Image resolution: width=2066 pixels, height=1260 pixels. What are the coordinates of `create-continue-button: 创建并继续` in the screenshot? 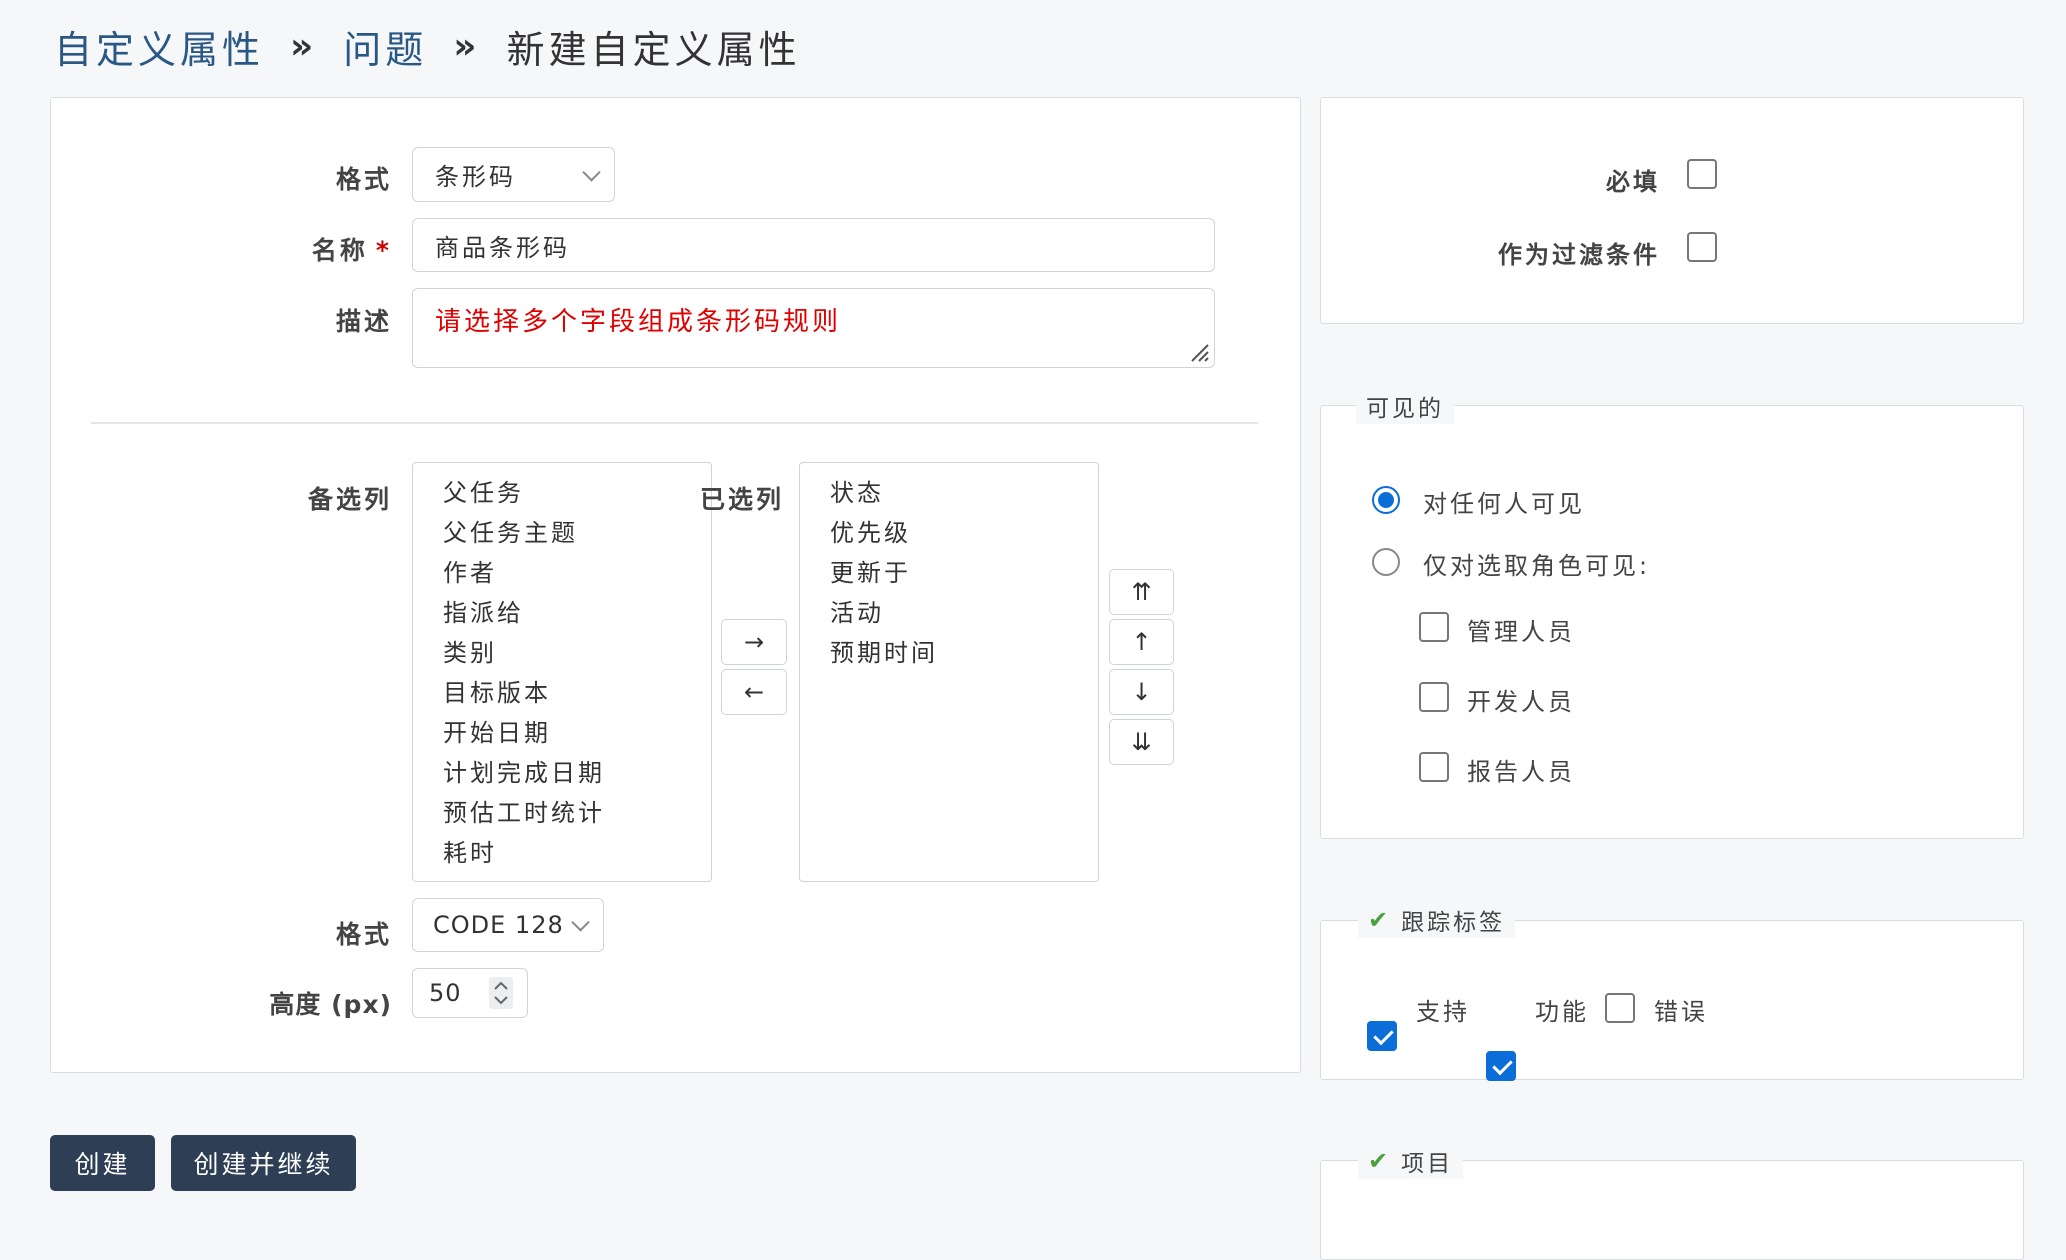 It's located at (263, 1163).